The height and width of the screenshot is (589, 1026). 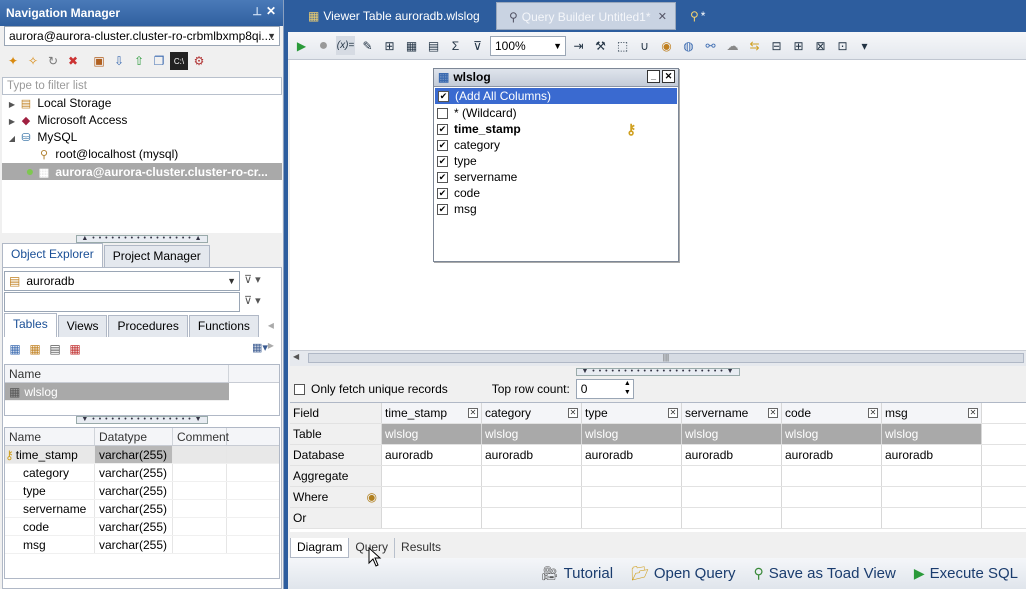 What do you see at coordinates (556, 96) in the screenshot?
I see `column-item-add-all: ✔ (Add All Columns)` at bounding box center [556, 96].